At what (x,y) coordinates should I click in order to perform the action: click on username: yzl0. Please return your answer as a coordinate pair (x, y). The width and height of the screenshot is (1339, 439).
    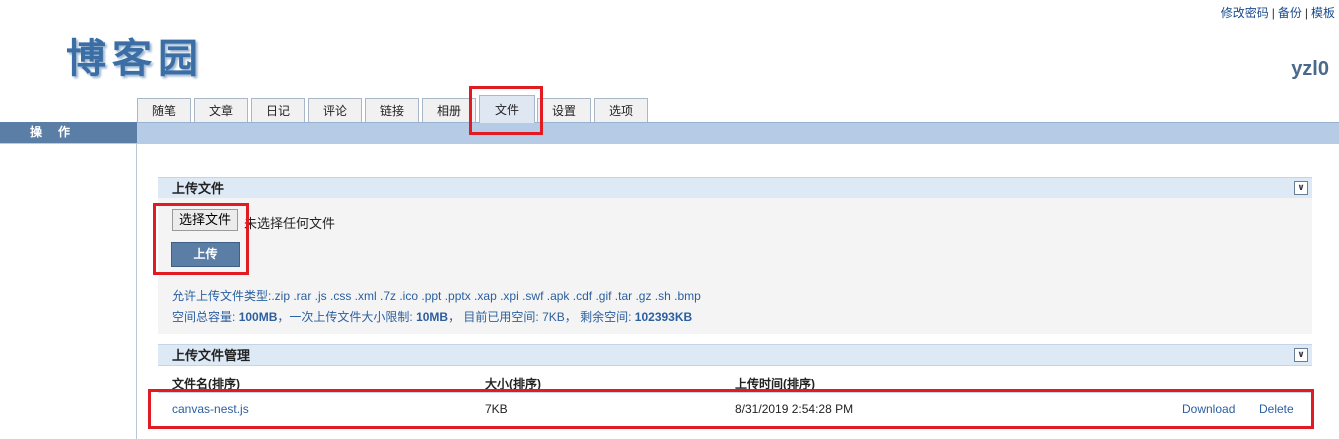
    Looking at the image, I should click on (1310, 69).